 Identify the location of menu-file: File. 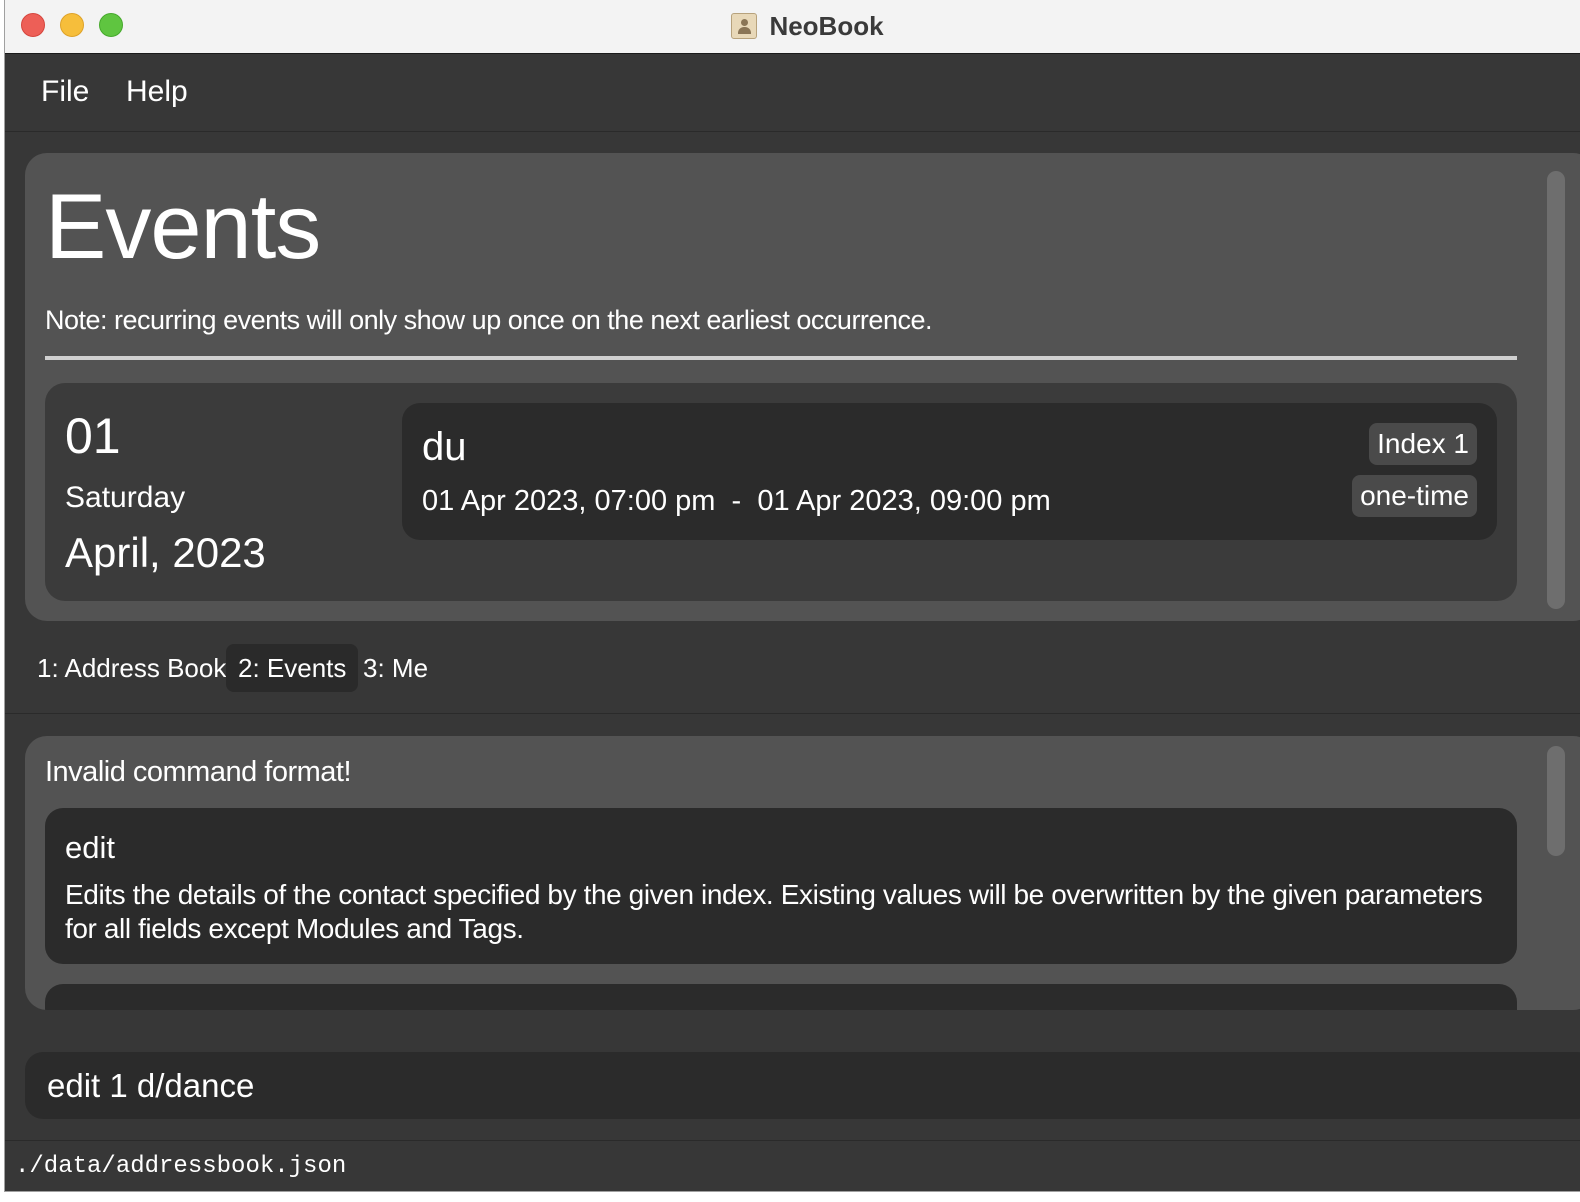
(65, 92).